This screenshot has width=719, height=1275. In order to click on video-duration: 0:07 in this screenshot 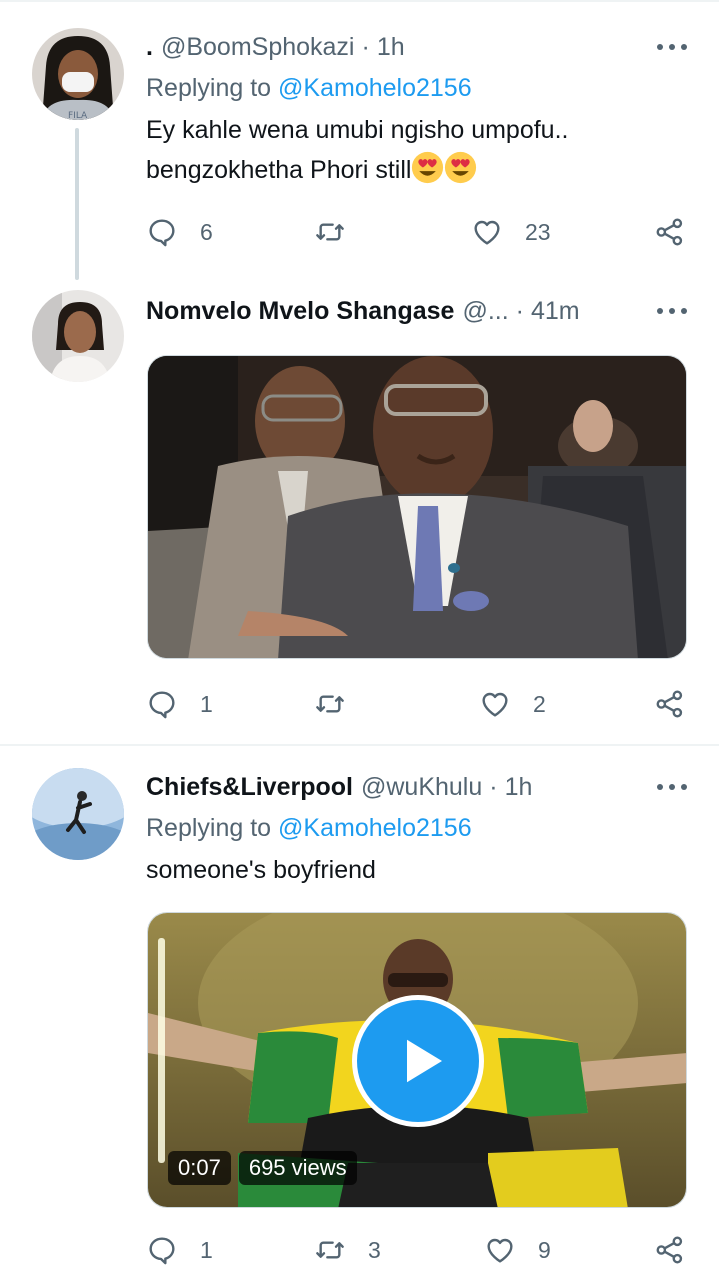, I will do `click(199, 1168)`.